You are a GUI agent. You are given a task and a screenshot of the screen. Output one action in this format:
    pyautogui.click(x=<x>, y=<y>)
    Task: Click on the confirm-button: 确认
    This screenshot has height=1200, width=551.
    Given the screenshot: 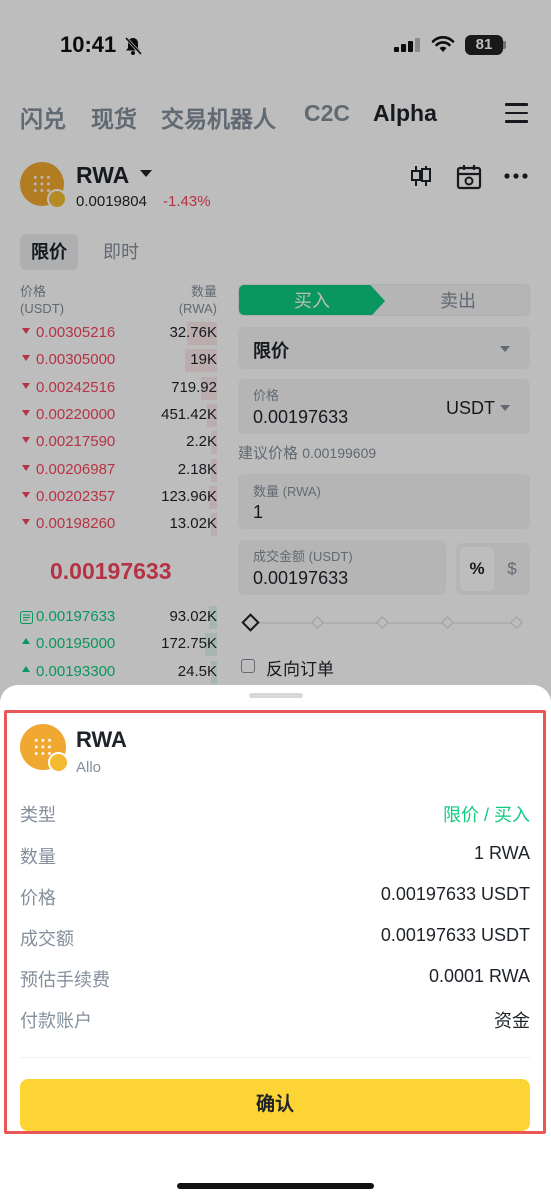 What is the action you would take?
    pyautogui.click(x=275, y=1105)
    